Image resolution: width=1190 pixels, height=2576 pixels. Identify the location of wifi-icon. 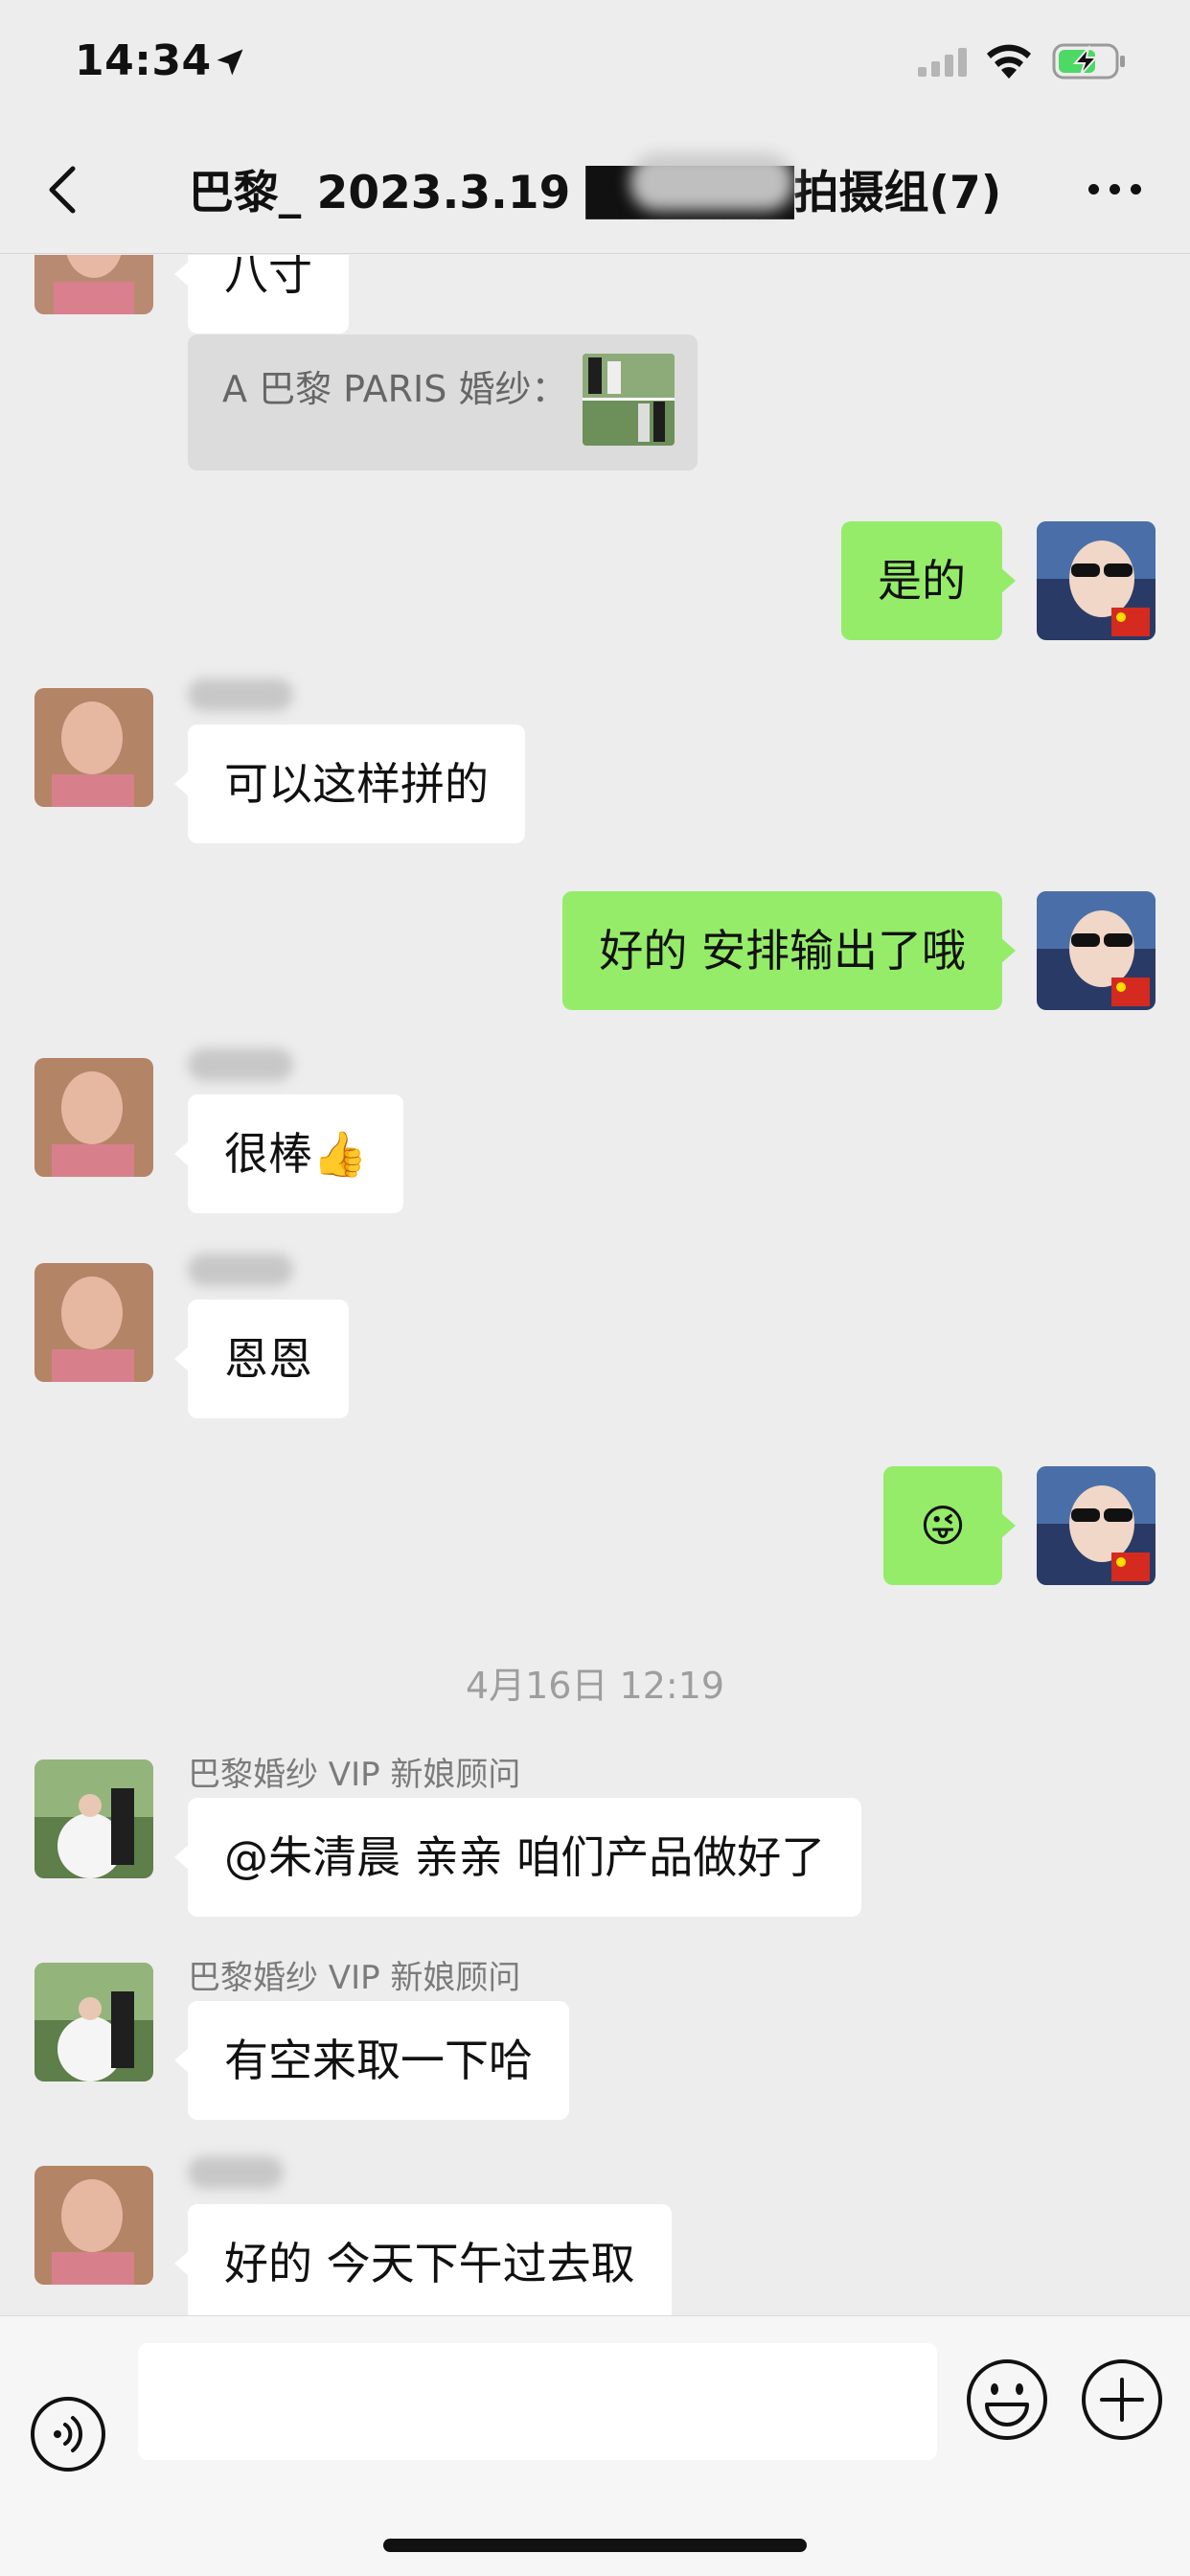
(1009, 62).